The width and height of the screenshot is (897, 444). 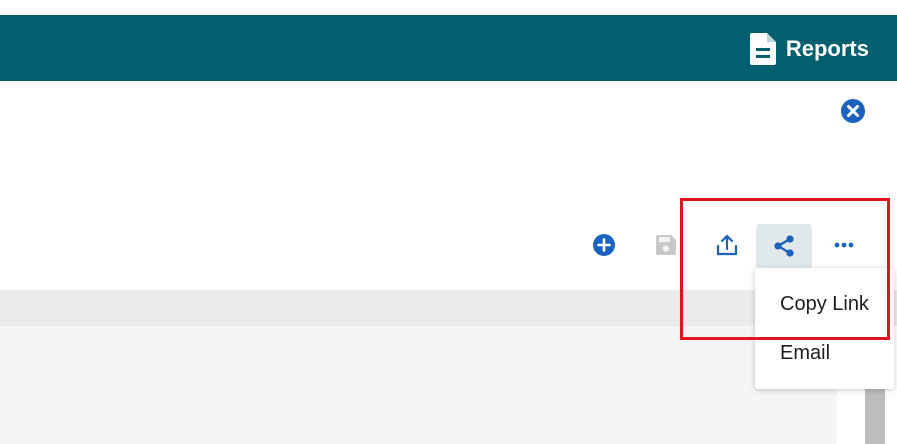 I want to click on reports-title: Reports, so click(x=809, y=49).